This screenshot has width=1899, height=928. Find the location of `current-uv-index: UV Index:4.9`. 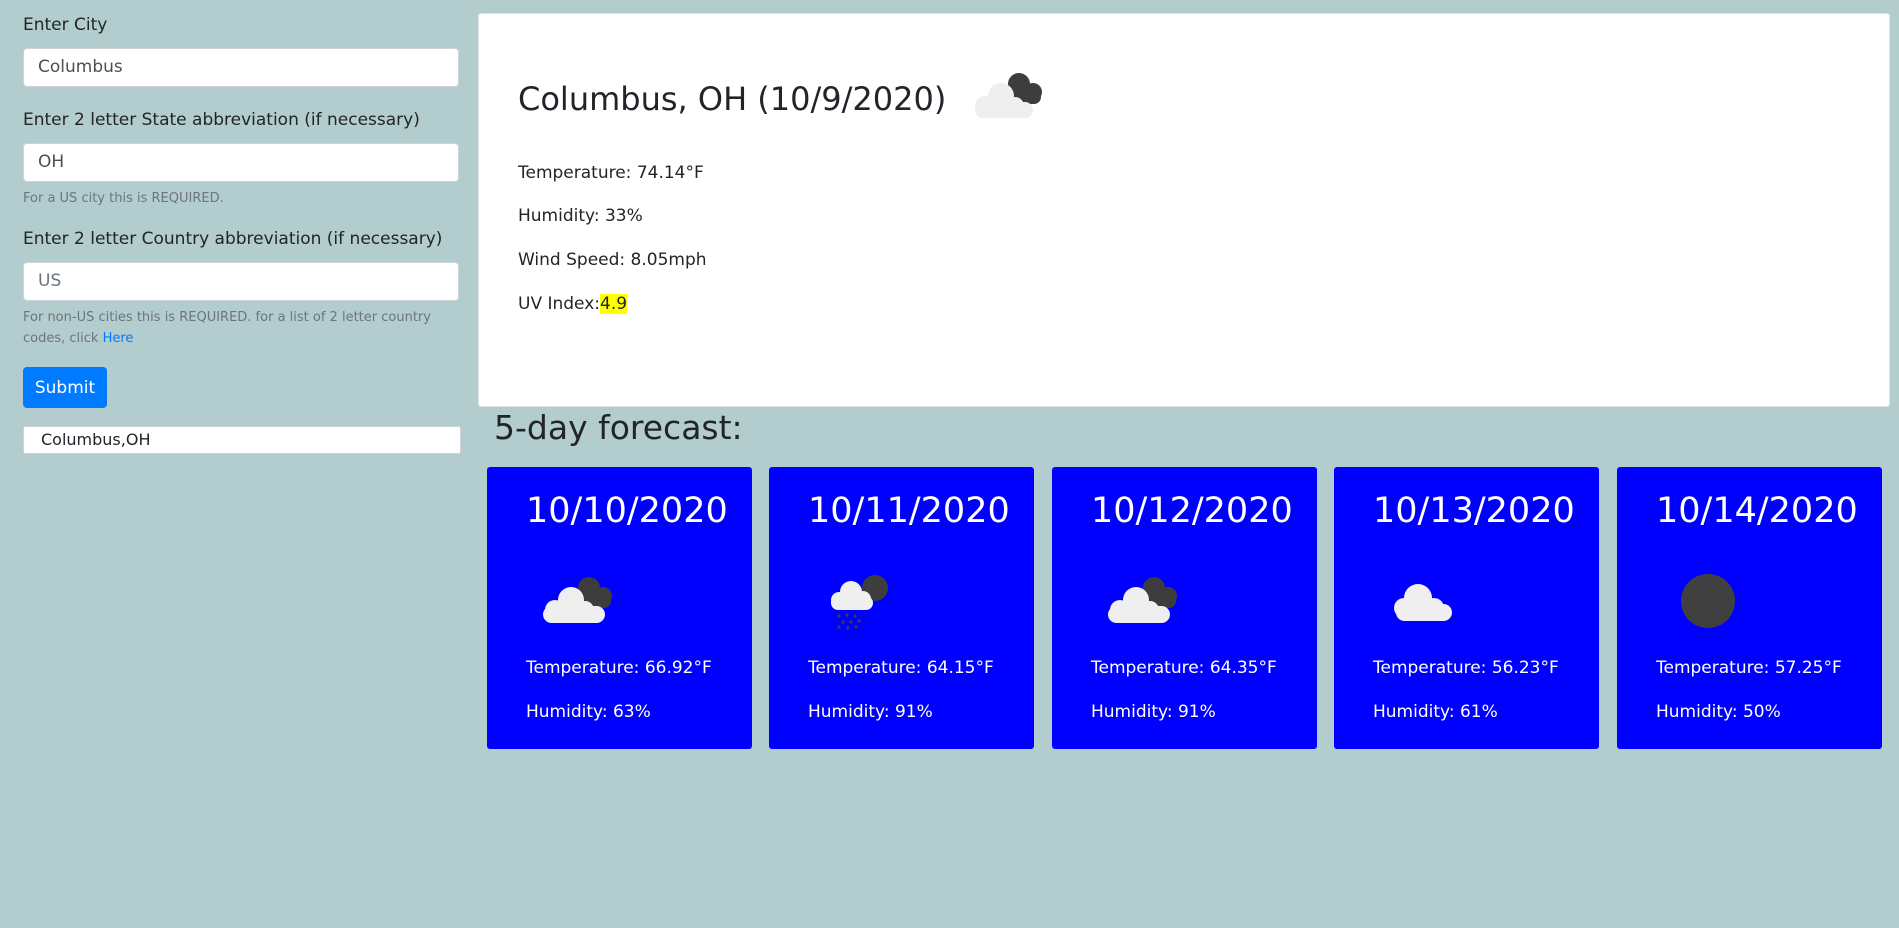

current-uv-index: UV Index:4.9 is located at coordinates (573, 304).